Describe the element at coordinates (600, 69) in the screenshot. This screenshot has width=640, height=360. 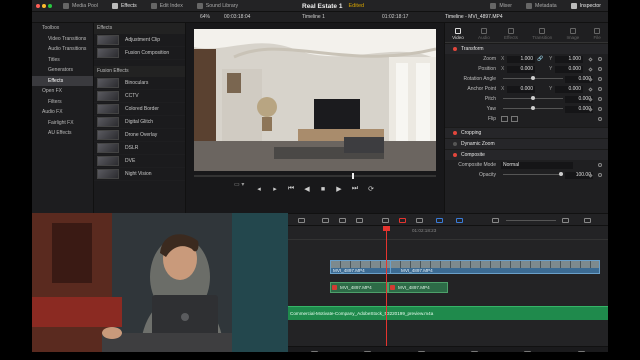
I see `position-reset-icon` at that location.